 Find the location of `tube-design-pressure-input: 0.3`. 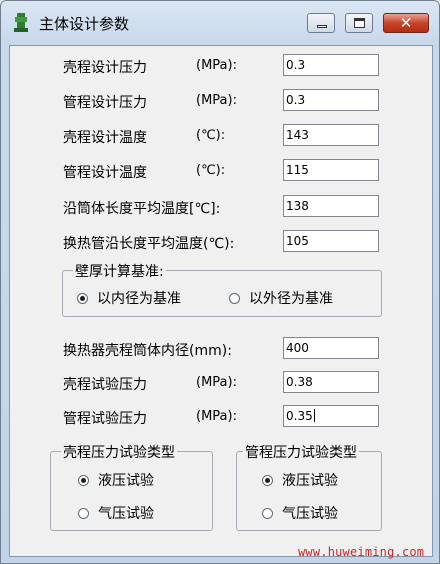

tube-design-pressure-input: 0.3 is located at coordinates (331, 100).